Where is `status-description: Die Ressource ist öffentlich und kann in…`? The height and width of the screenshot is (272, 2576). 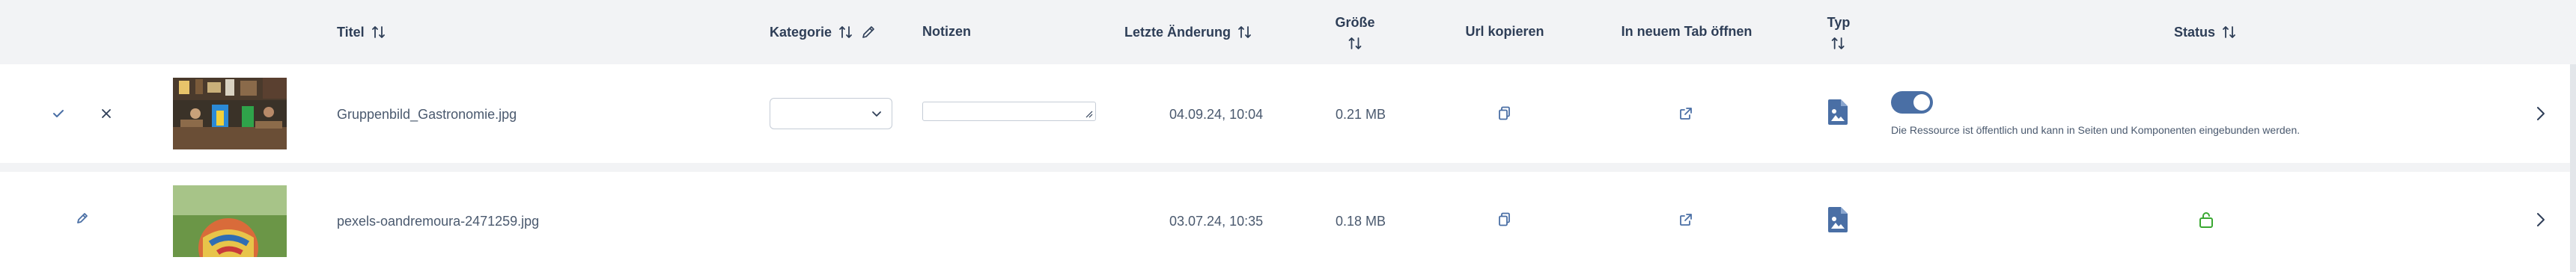 status-description: Die Ressource ist öffentlich und kann in… is located at coordinates (2096, 130).